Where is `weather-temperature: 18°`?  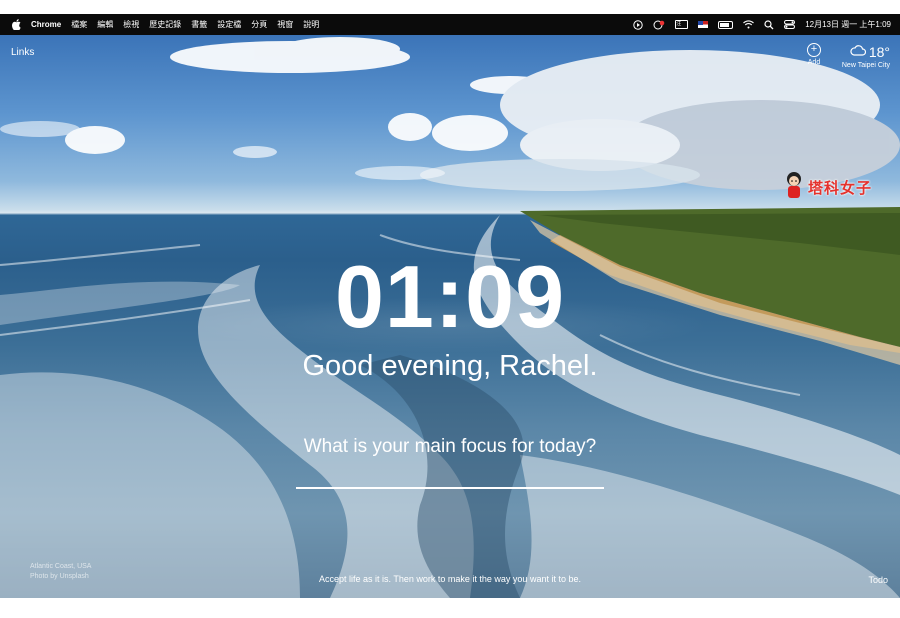 weather-temperature: 18° is located at coordinates (879, 52).